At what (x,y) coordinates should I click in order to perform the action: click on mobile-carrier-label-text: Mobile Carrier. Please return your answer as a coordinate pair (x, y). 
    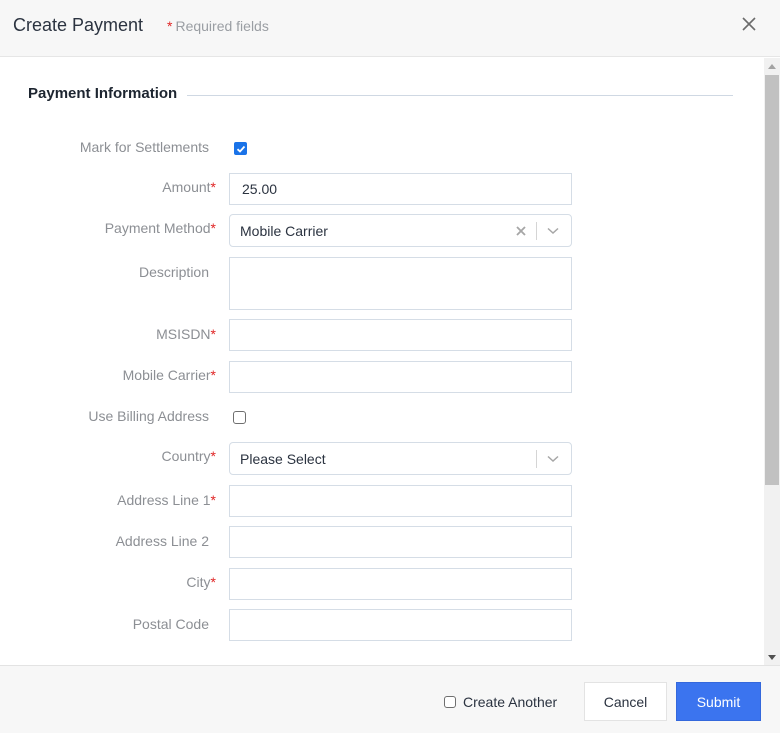
    Looking at the image, I should click on (166, 375).